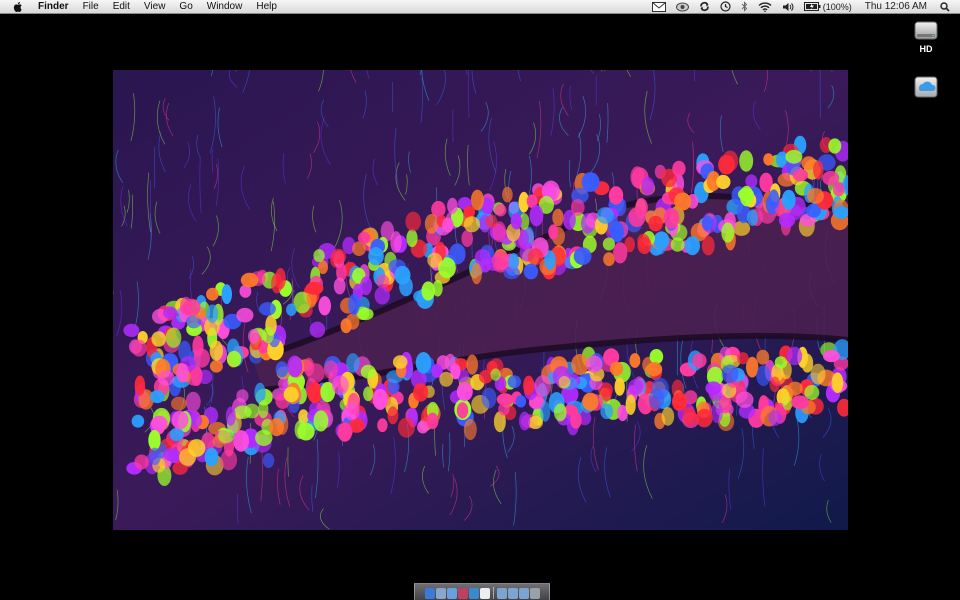 The width and height of the screenshot is (960, 600). I want to click on mail-app-icon, so click(440, 593).